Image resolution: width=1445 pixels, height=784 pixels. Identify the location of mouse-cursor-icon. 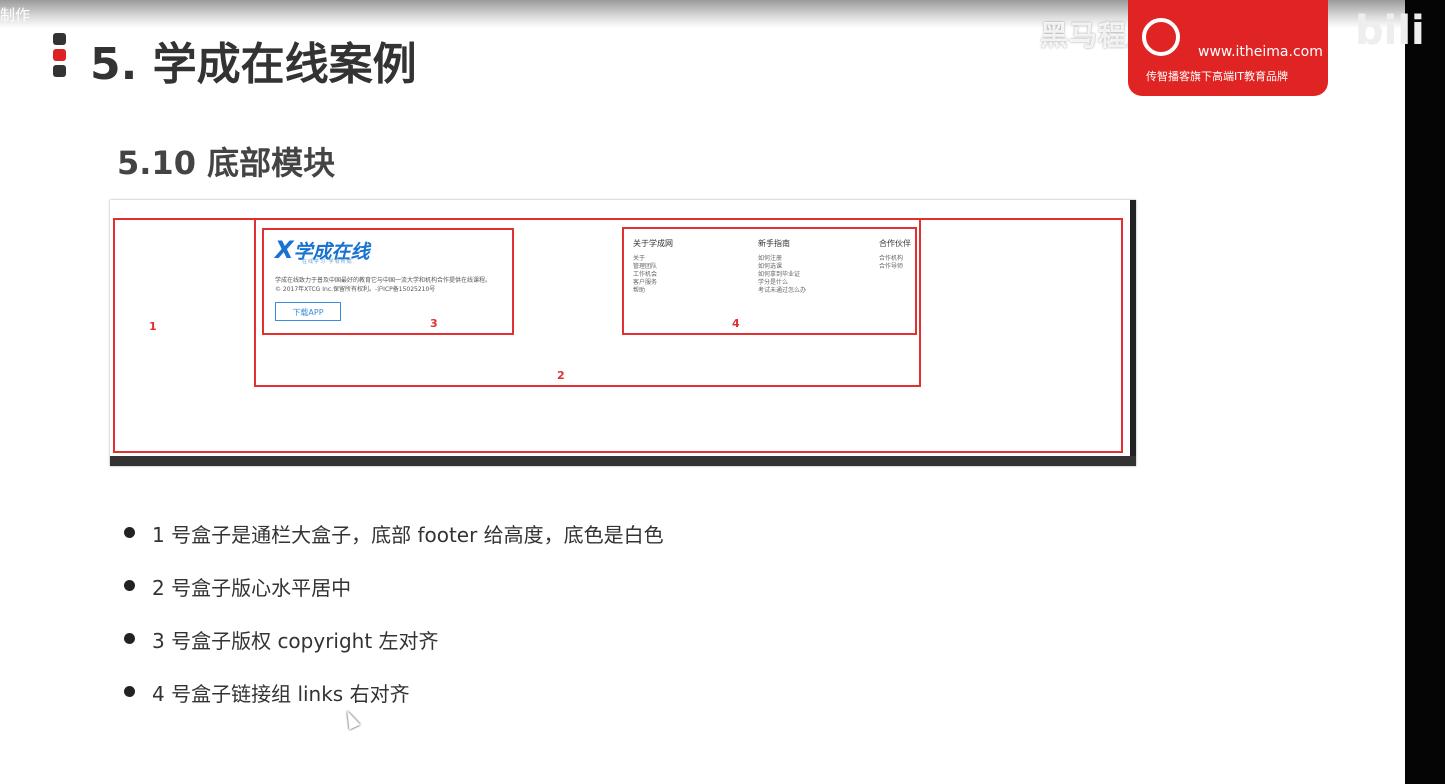
(351, 719).